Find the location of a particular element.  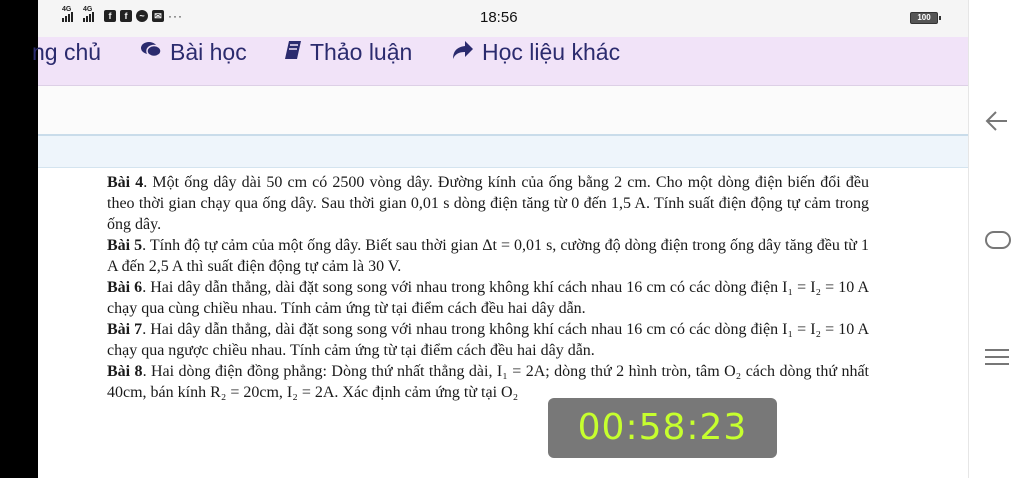

top-navigation: ng chủ Bài học Thảo luận Học liệu khác is located at coordinates (500, 61).